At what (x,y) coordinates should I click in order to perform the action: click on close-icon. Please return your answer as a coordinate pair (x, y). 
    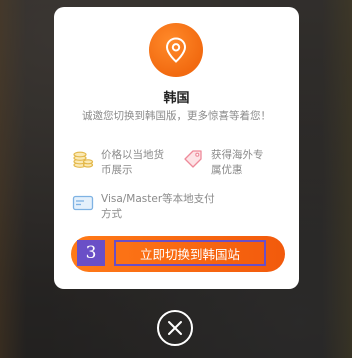
    Looking at the image, I should click on (175, 328).